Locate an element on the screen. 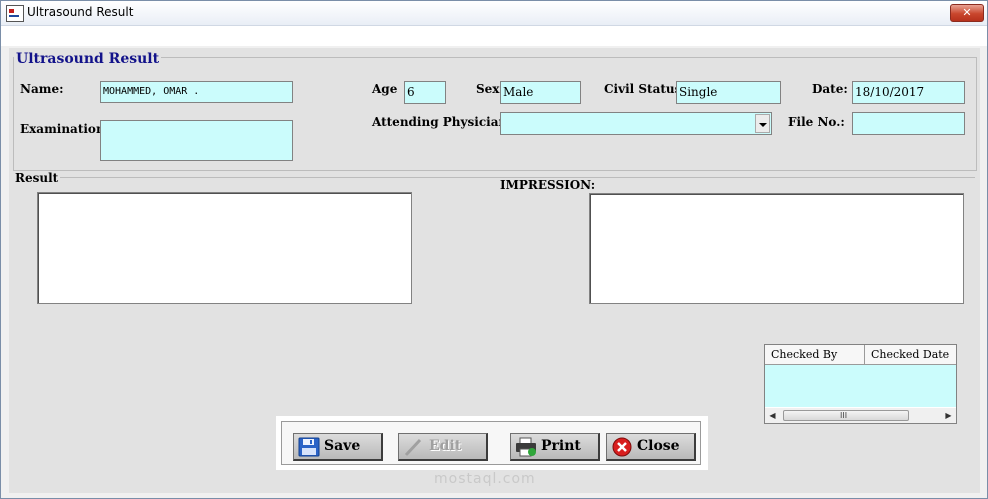 The image size is (988, 499). chevron-down-icon is located at coordinates (762, 123).